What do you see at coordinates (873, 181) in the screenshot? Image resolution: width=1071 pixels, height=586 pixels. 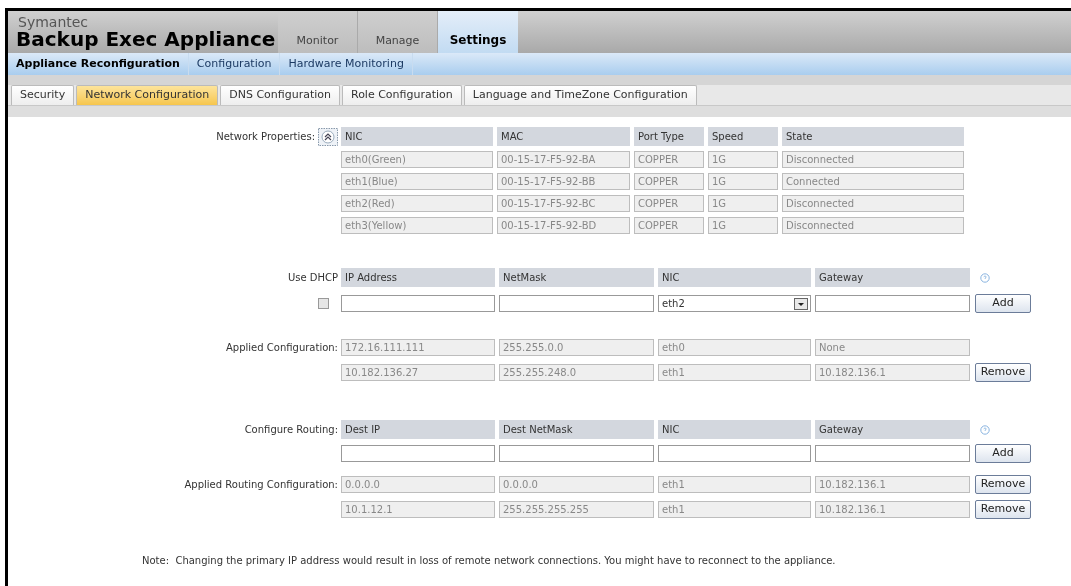 I see `read-only-field: Connected` at bounding box center [873, 181].